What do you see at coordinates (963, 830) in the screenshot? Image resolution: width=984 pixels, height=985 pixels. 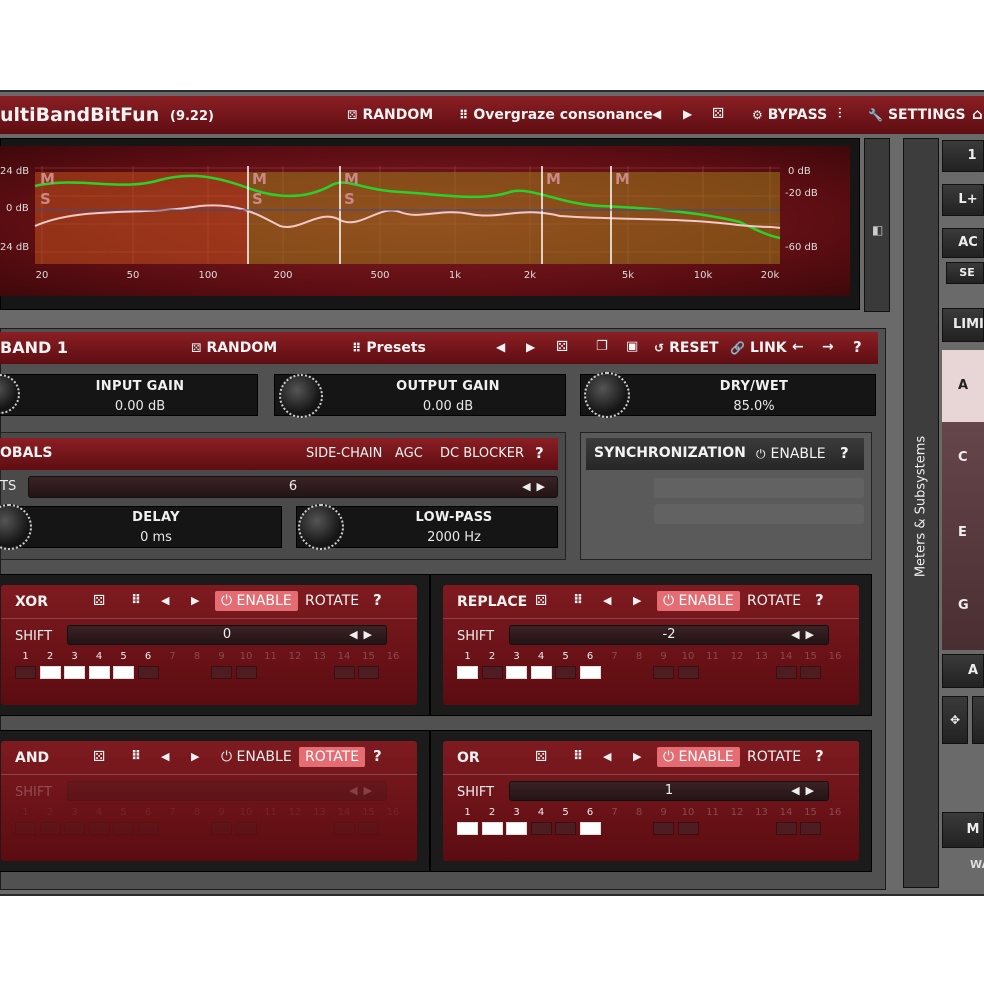 I see `right-button-m: M` at bounding box center [963, 830].